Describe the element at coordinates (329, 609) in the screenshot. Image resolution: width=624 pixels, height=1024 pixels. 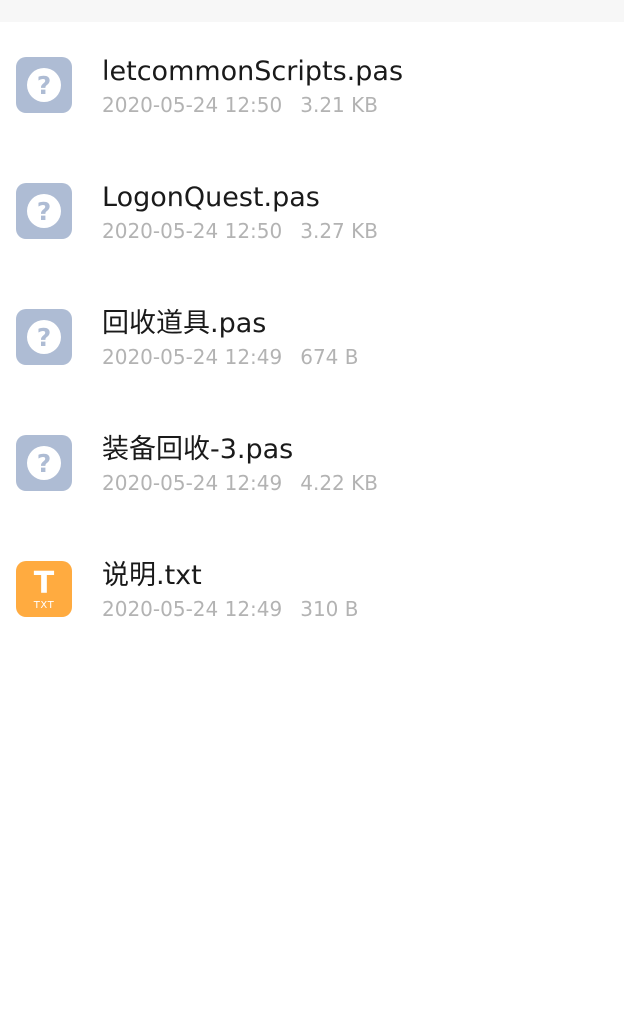
I see `file-size: 310 B` at that location.